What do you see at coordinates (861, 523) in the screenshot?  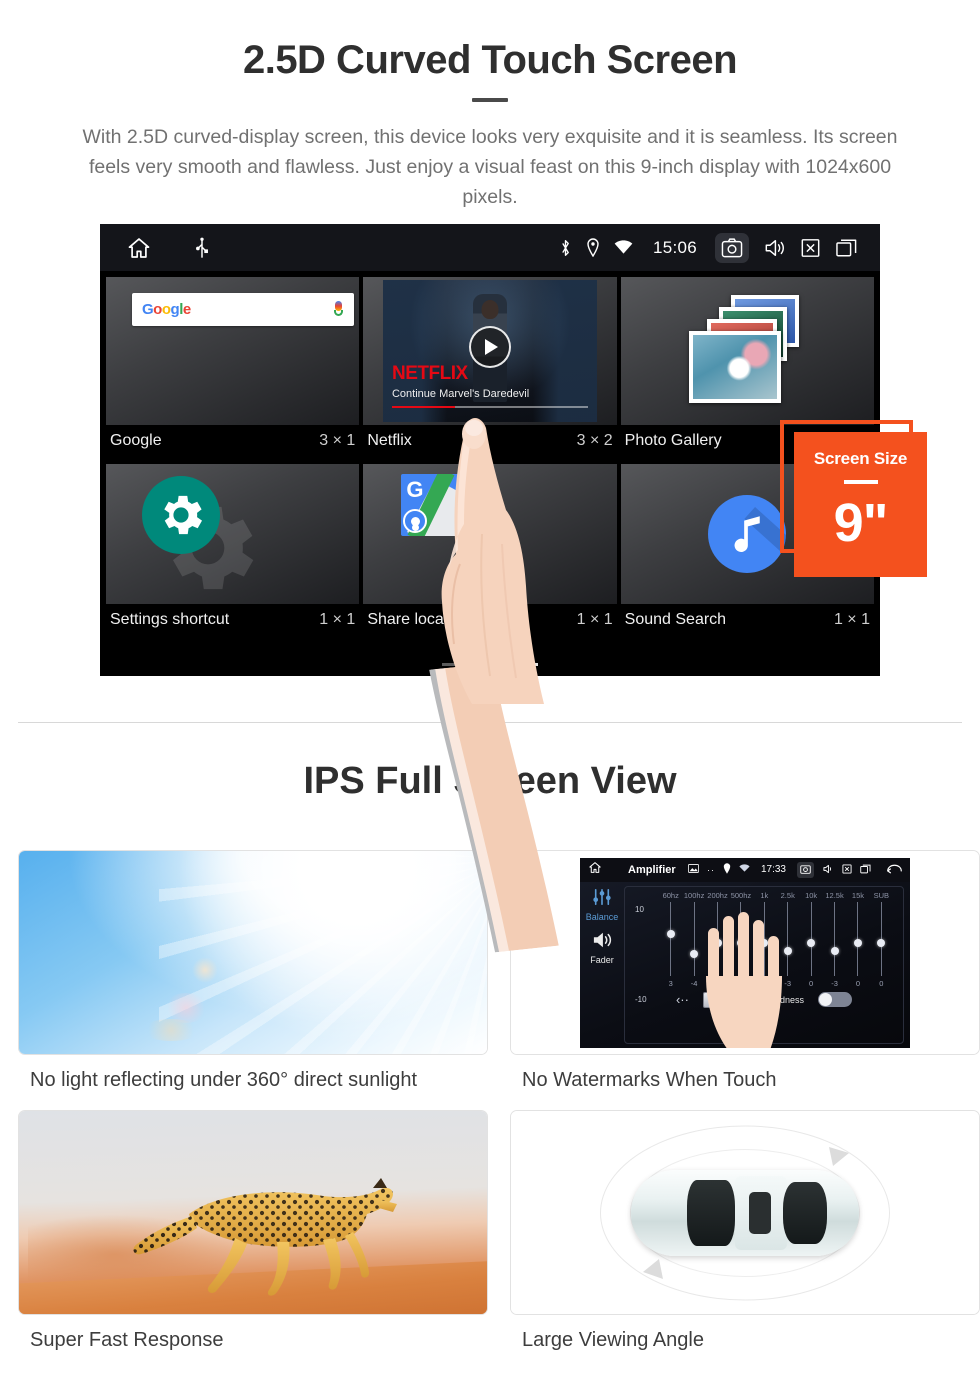 I see `screen-size-value: 9"` at bounding box center [861, 523].